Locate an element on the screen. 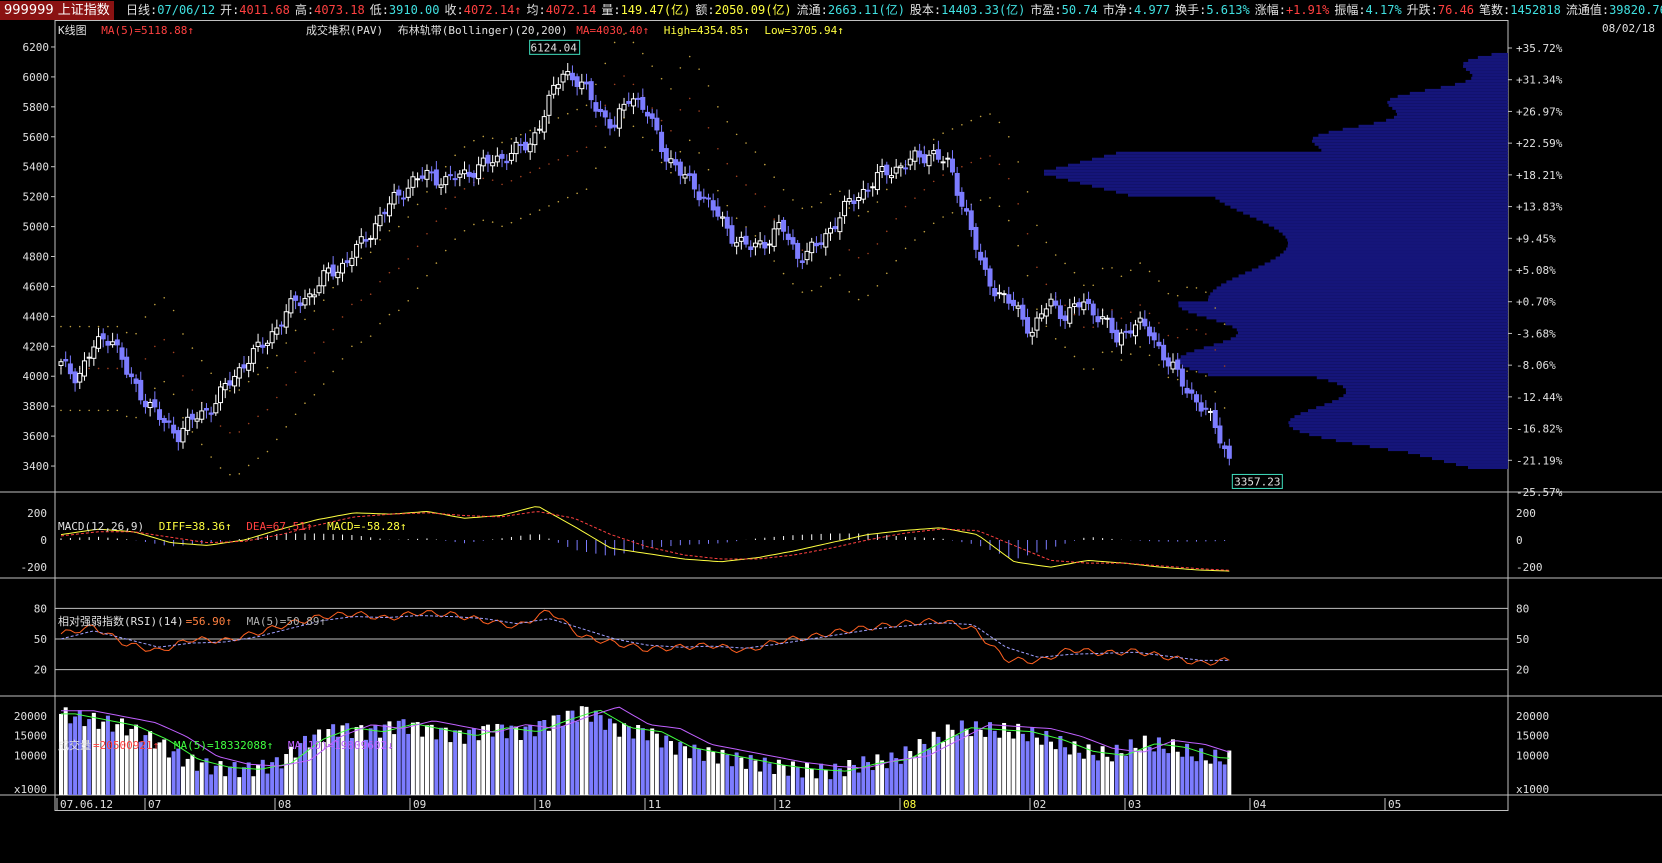 This screenshot has width=1662, height=863. pct-tick-label: -12.44% is located at coordinates (1539, 397).